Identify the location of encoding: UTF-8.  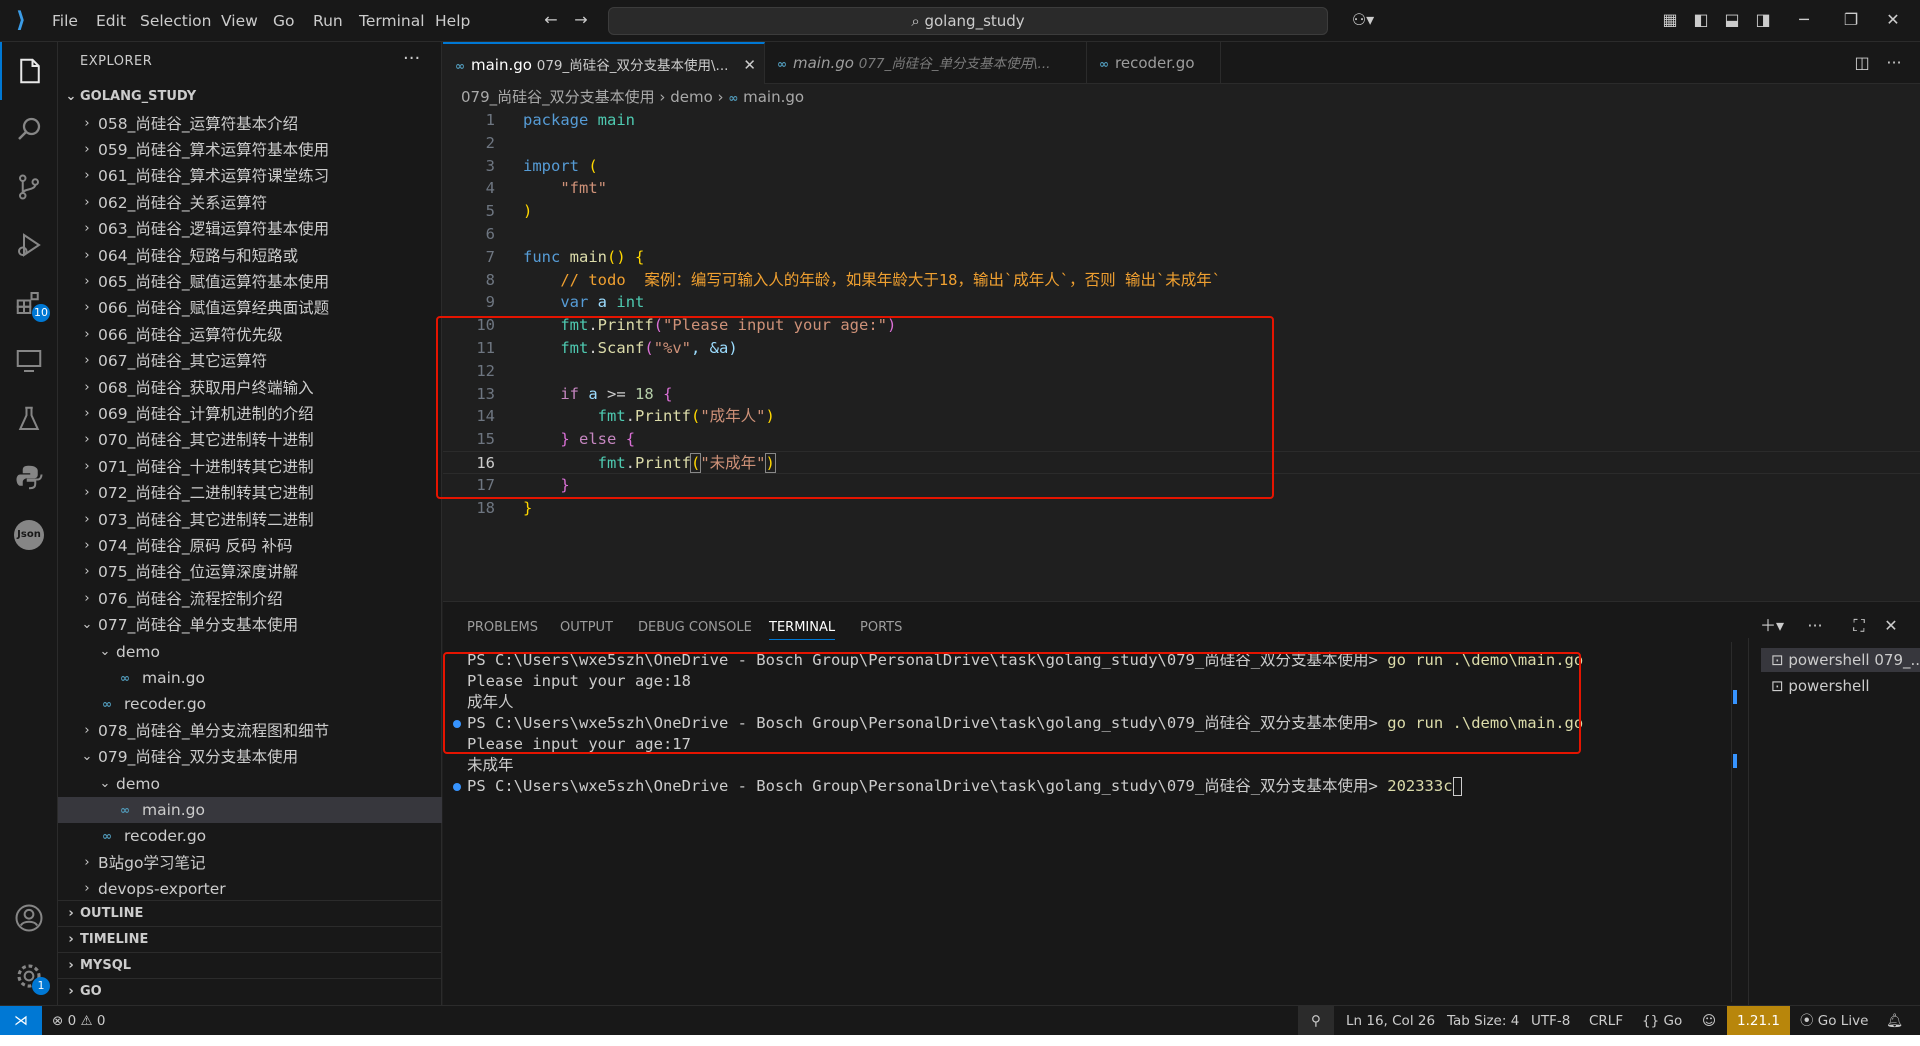
(1550, 1021).